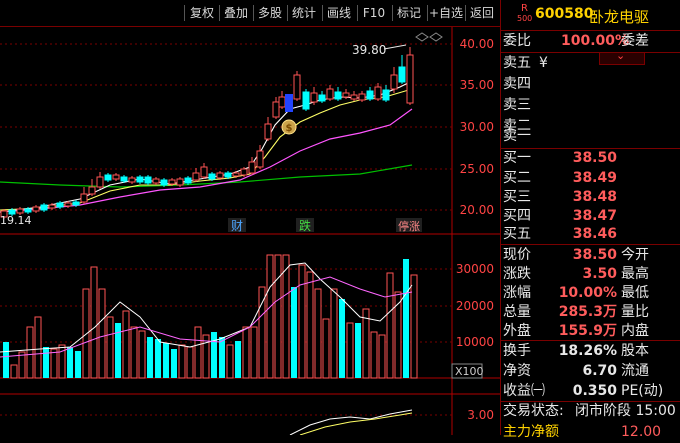  Describe the element at coordinates (289, 128) in the screenshot. I see `money-bag-icon-glyph: $` at that location.